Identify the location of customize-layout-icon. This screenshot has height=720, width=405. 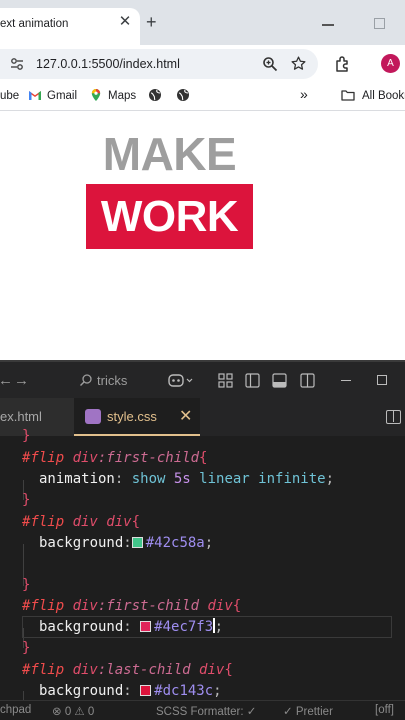
(225, 380).